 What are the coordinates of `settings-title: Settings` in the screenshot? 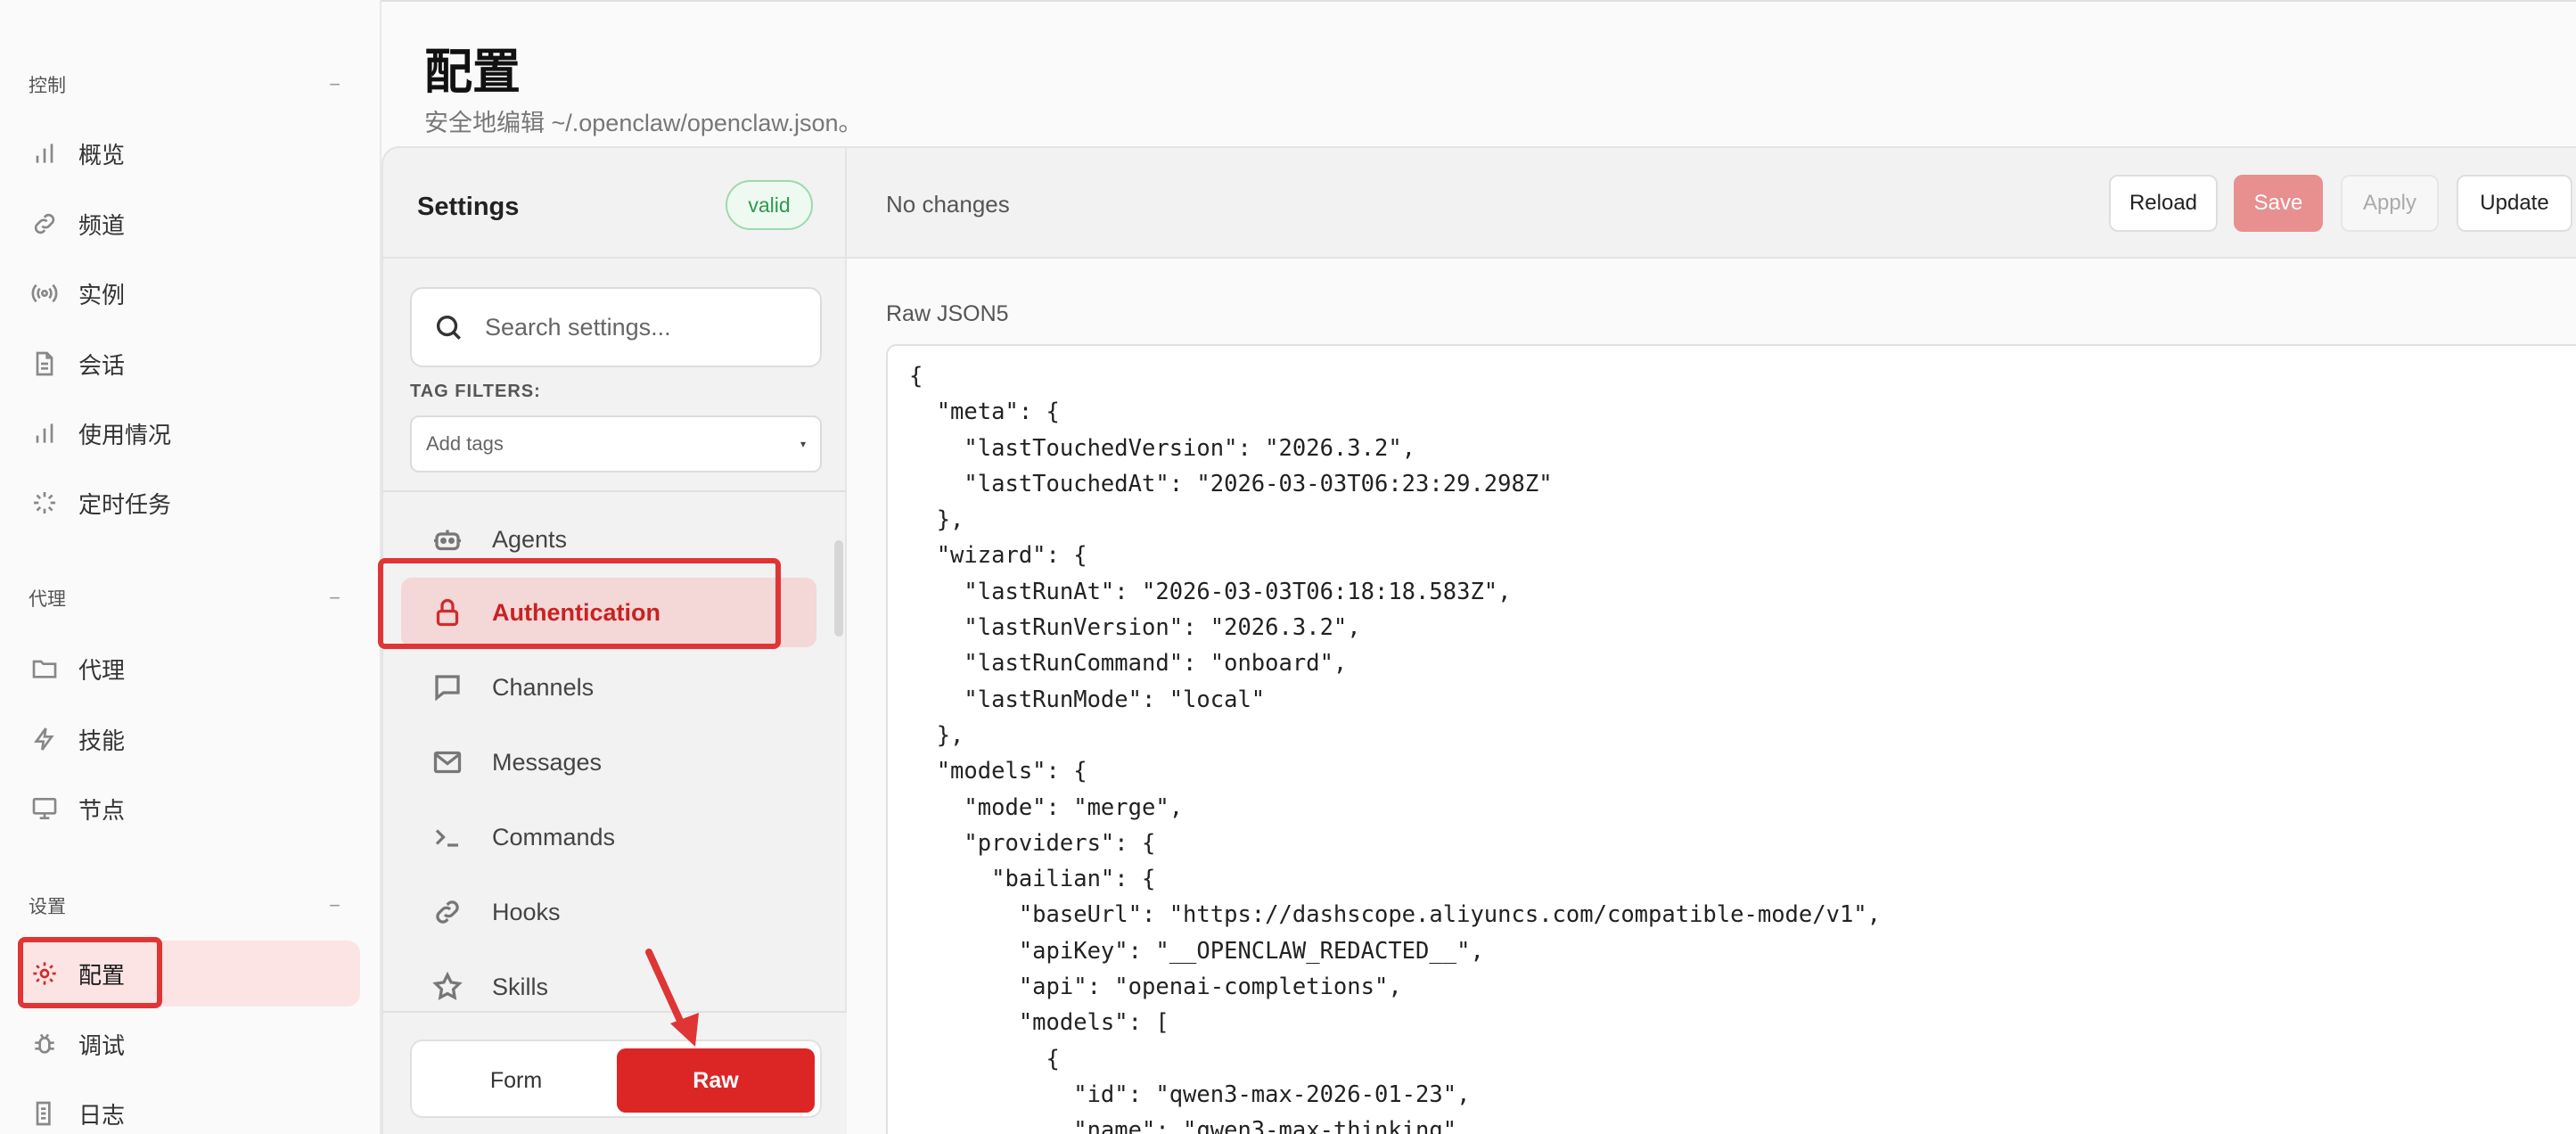 It's located at (468, 207).